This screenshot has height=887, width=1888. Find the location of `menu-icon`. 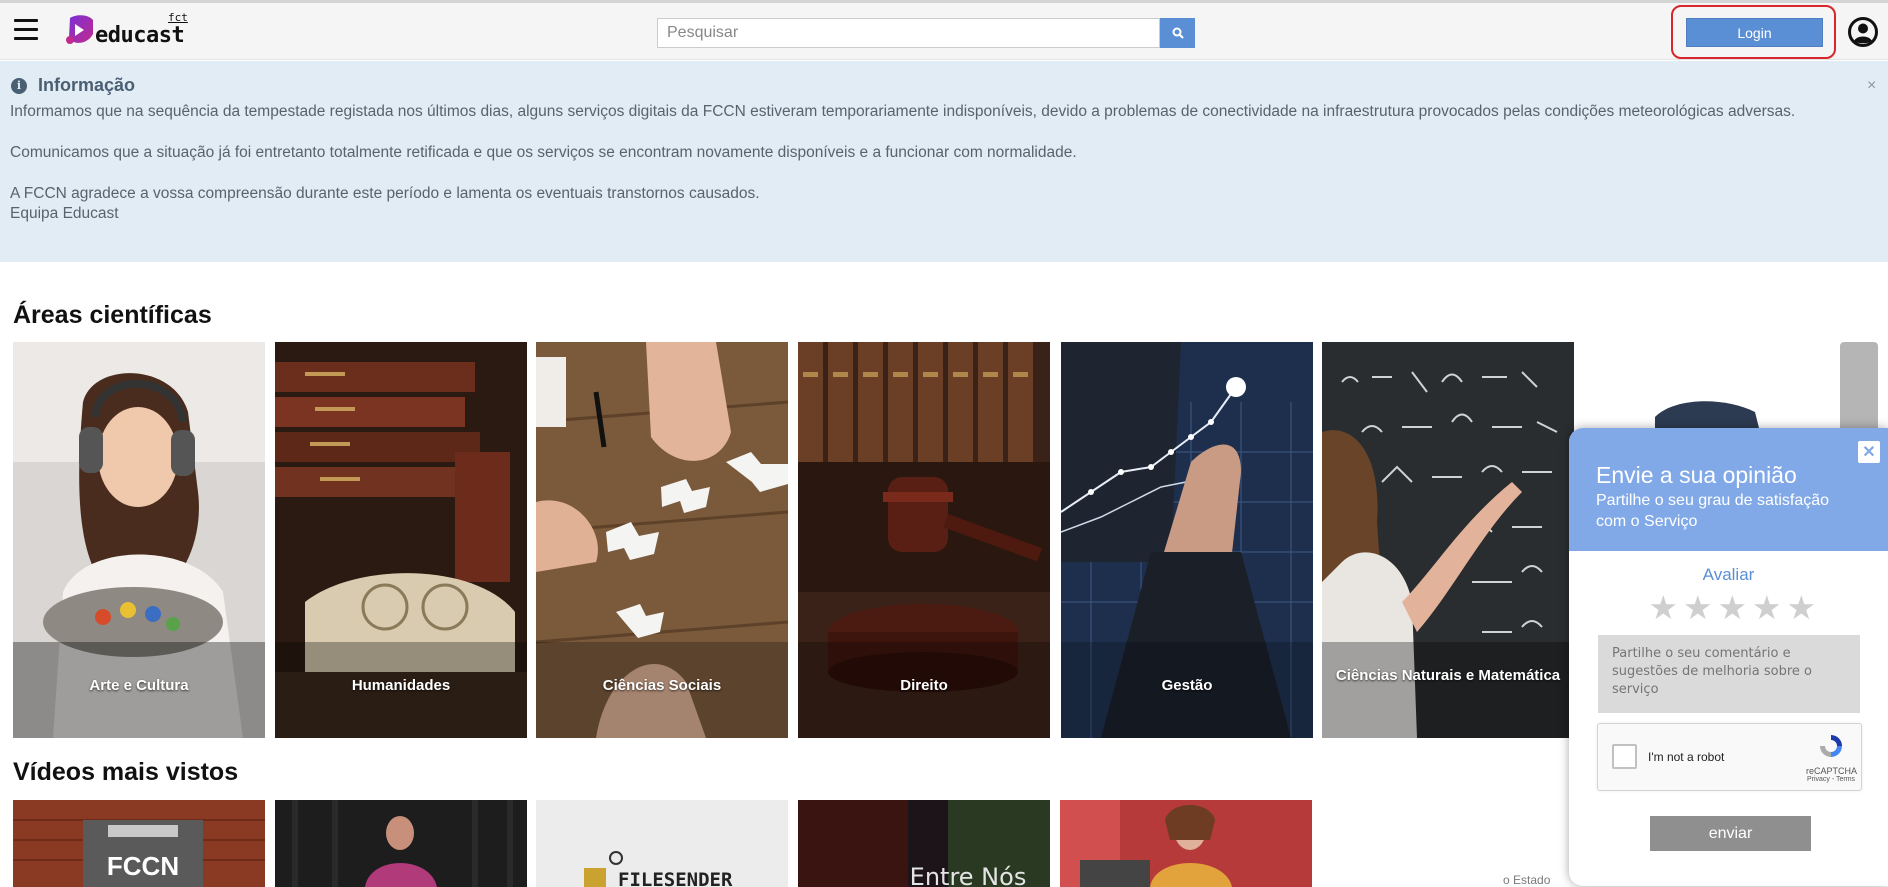

menu-icon is located at coordinates (26, 30).